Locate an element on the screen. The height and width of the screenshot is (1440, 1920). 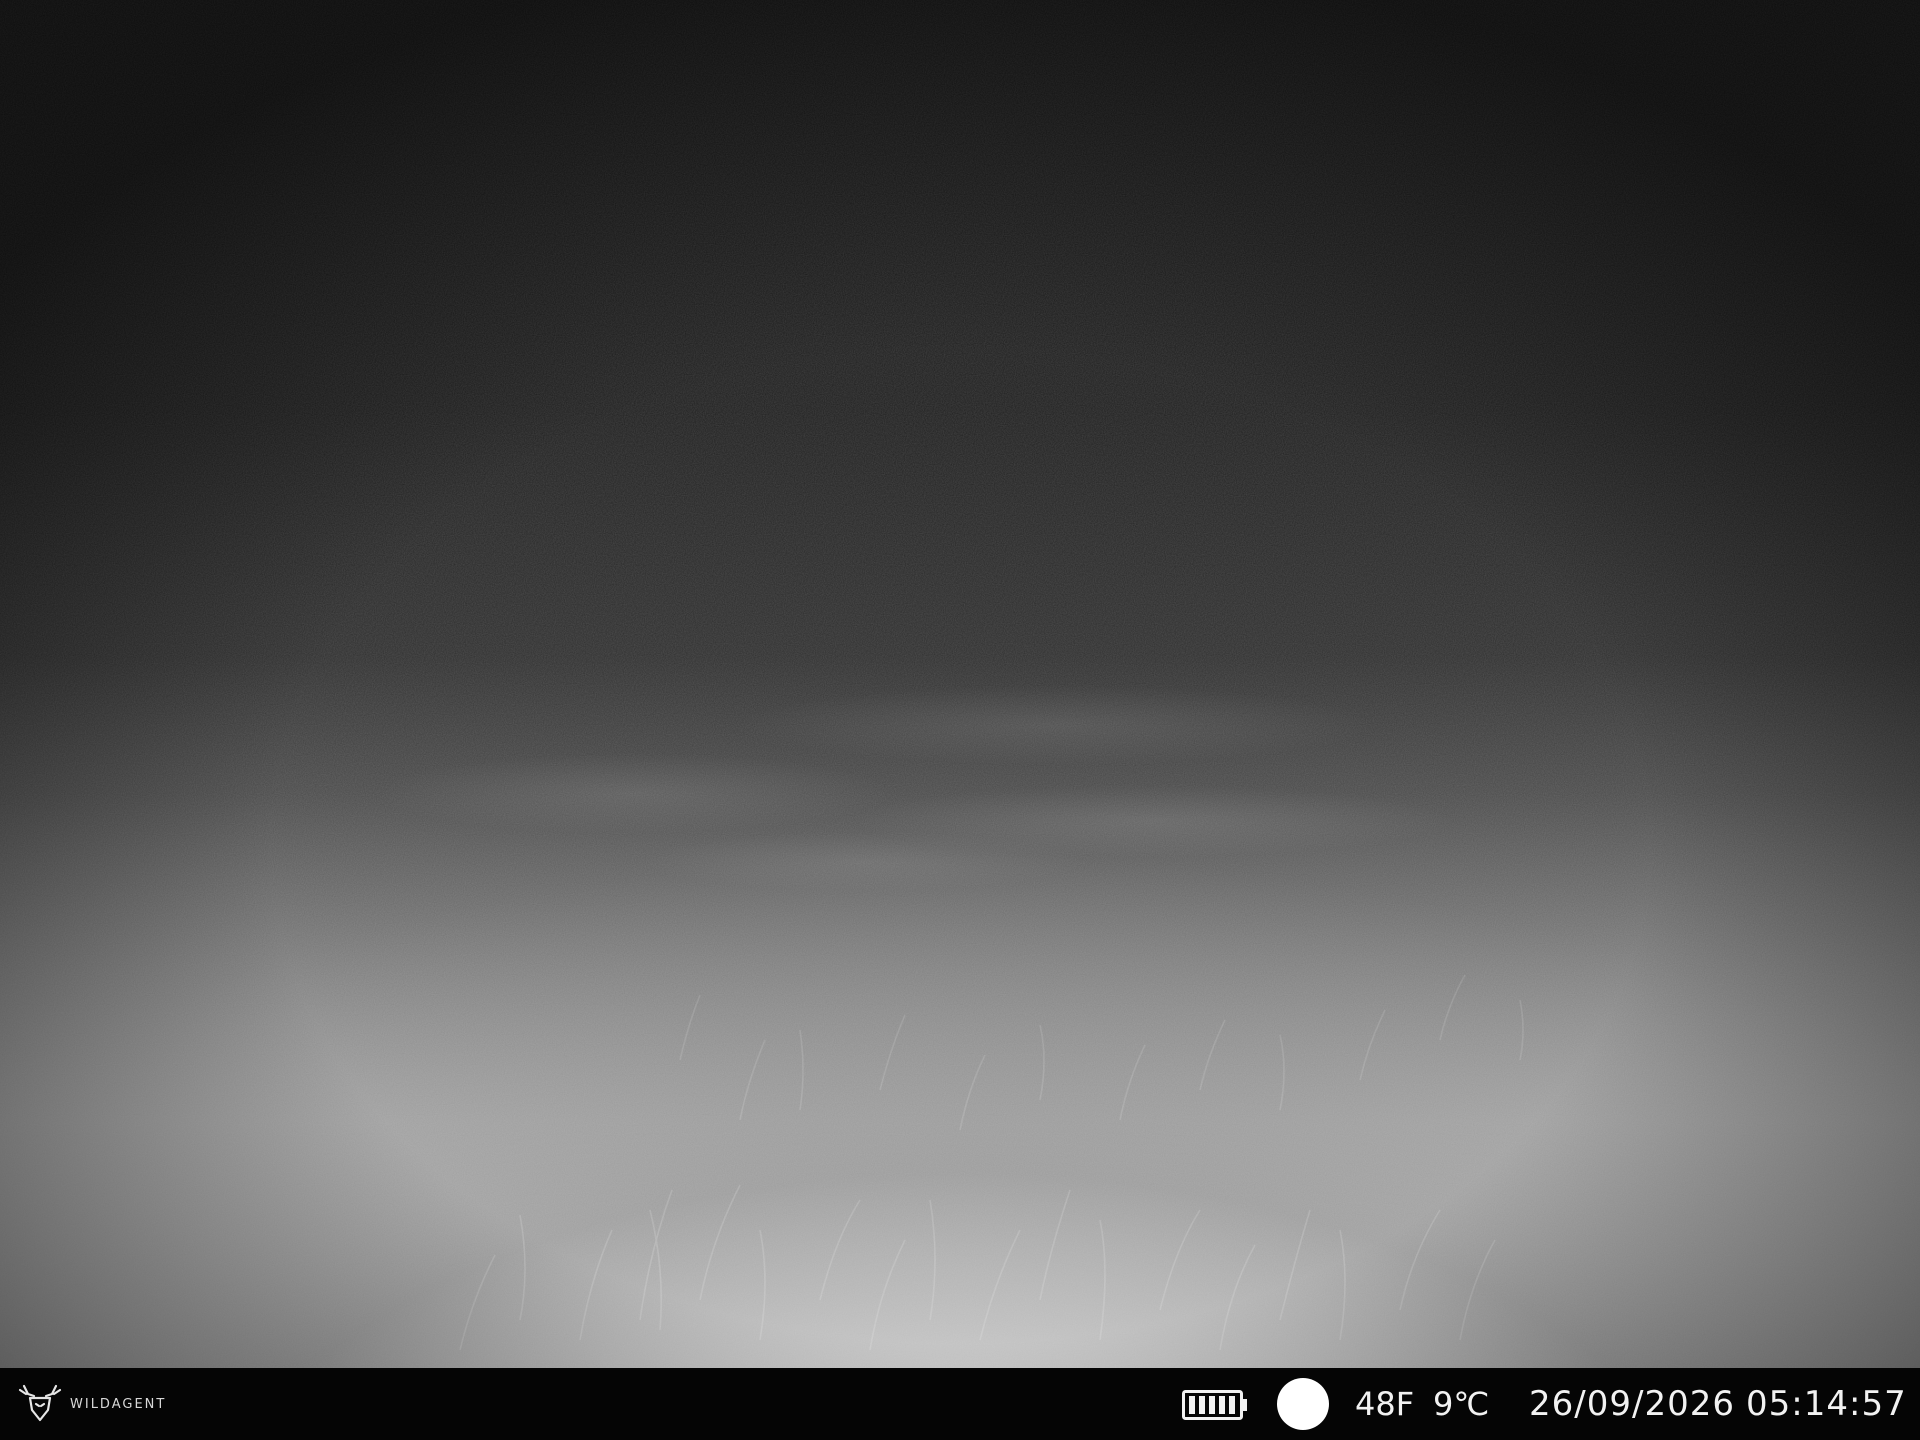
brand: WILDAGENT is located at coordinates (91, 1404).